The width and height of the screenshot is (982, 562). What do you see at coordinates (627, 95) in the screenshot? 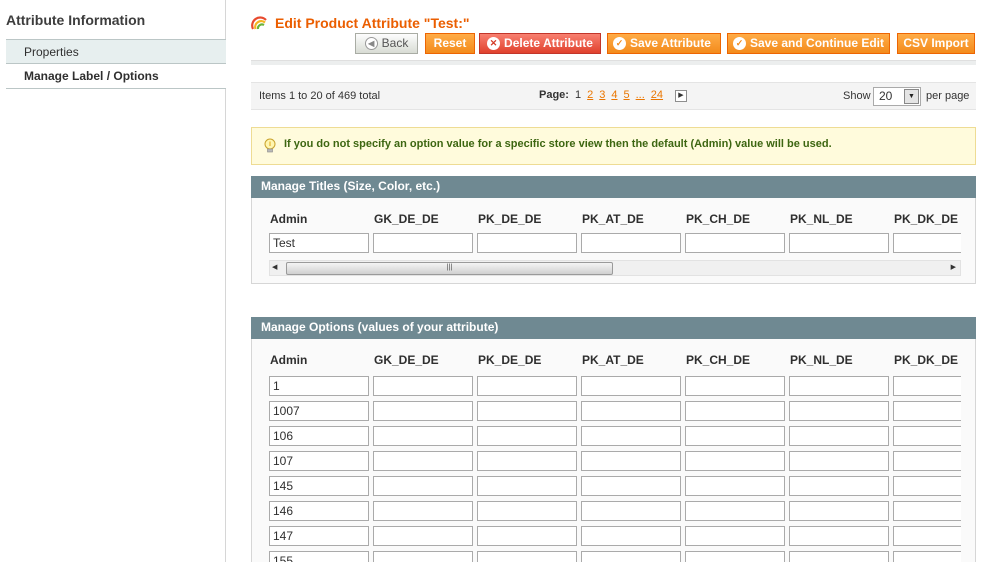
I see `page-link: 5` at bounding box center [627, 95].